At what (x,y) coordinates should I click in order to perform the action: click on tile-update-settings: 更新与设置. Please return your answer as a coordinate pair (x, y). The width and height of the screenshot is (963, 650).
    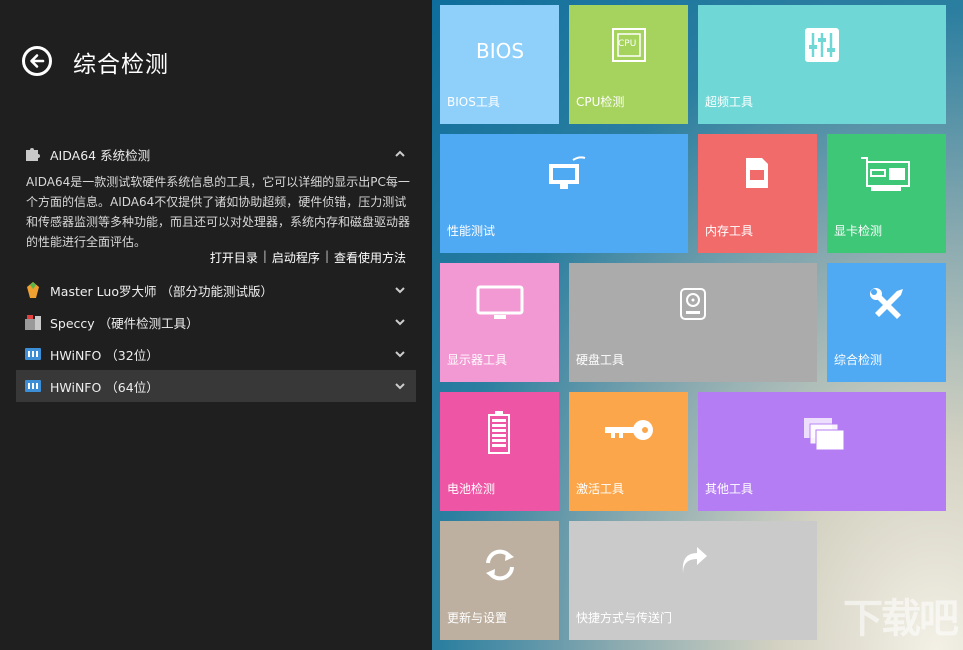
    Looking at the image, I should click on (499, 580).